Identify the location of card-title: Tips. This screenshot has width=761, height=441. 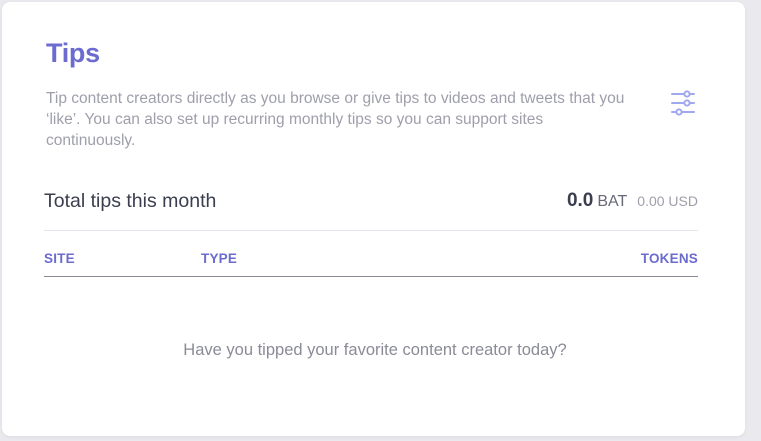
(73, 53).